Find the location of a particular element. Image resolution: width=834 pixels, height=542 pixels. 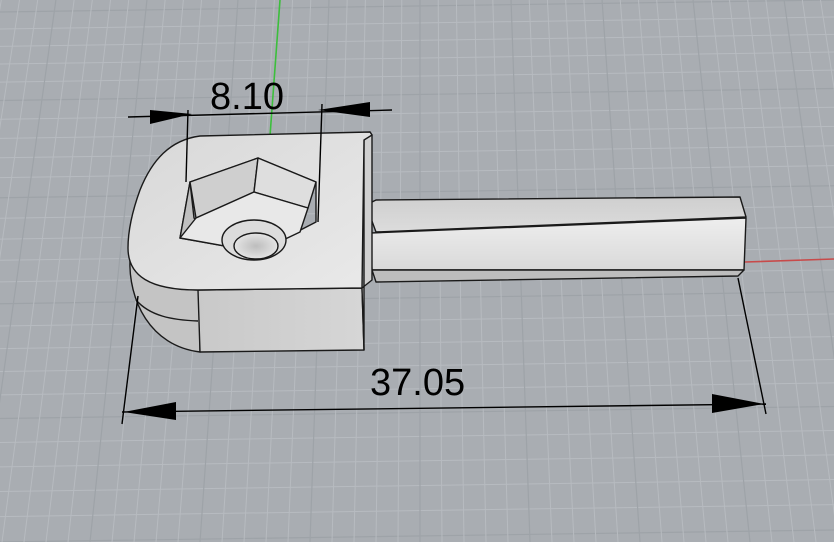

head-front-face is located at coordinates (281, 320).